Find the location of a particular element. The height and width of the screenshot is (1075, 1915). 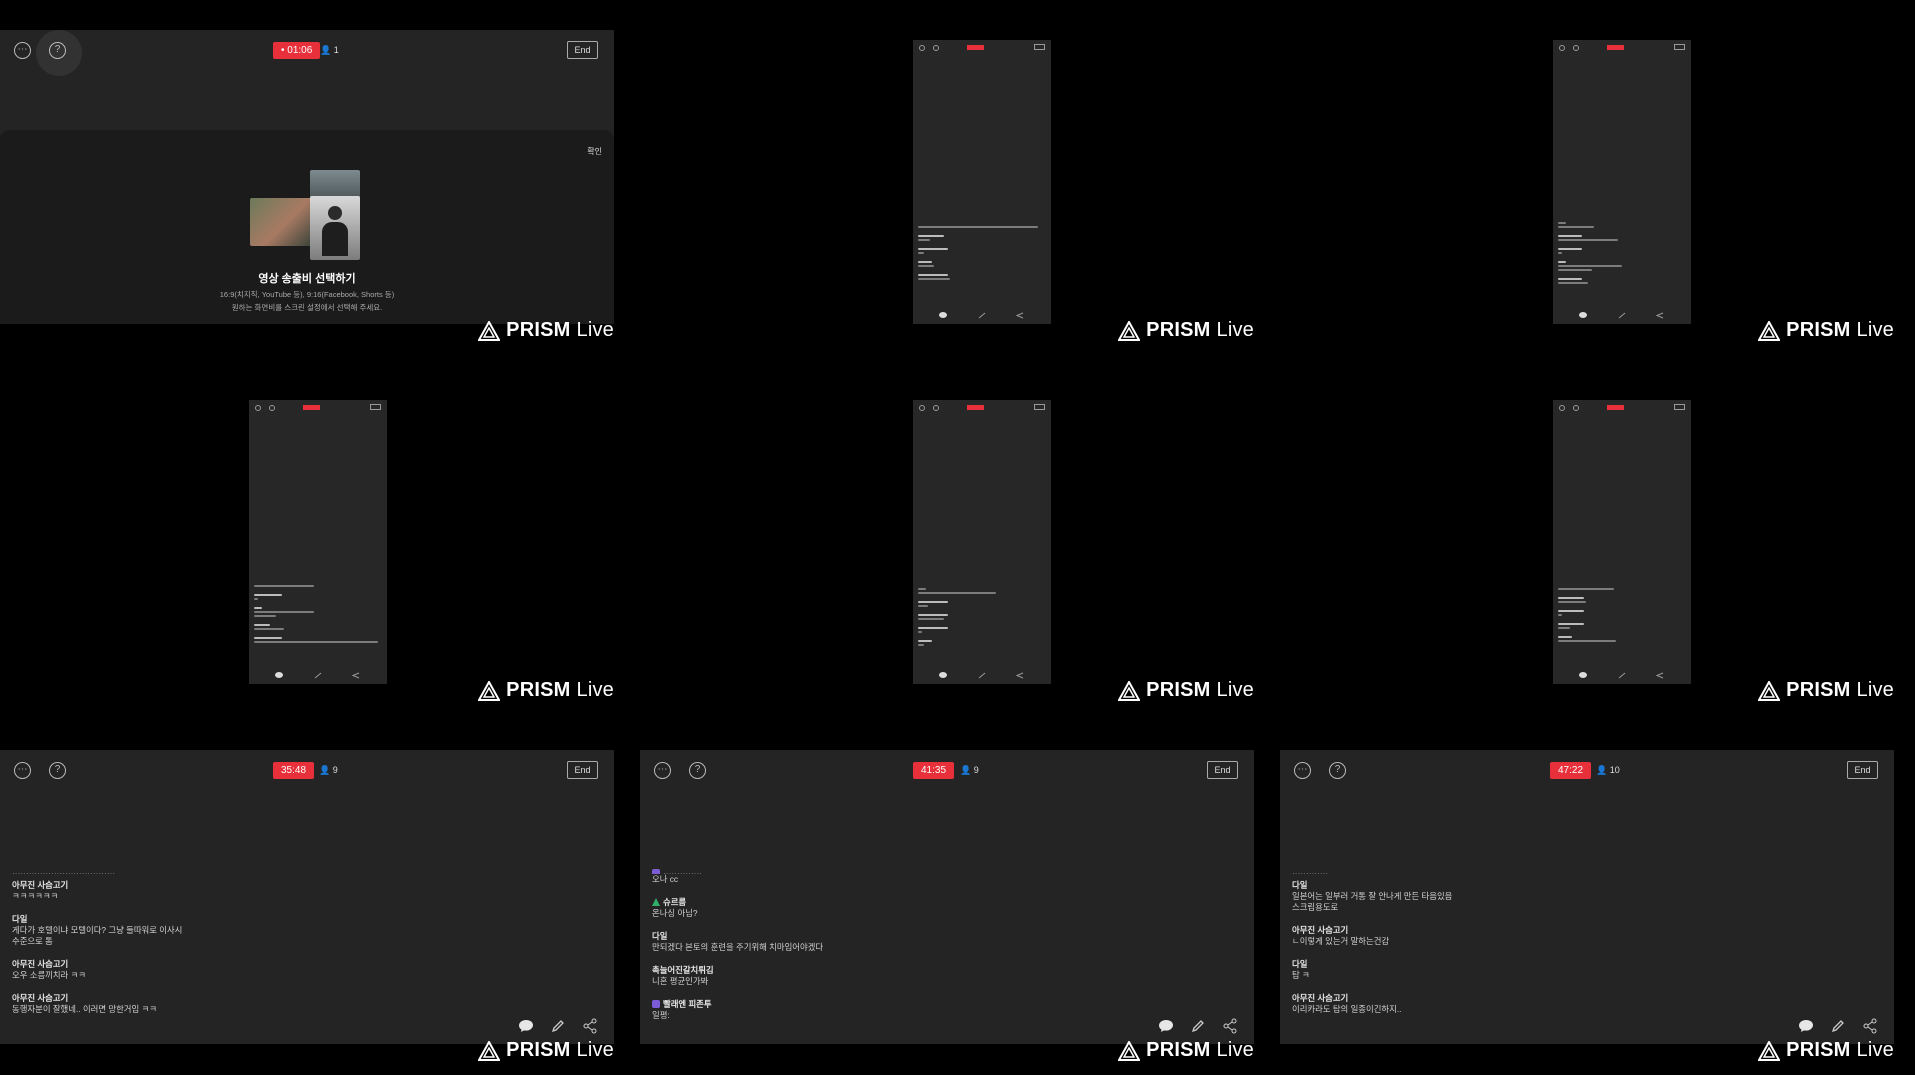

chat-message: 다일 일본어는 일부러 거통 잘 안나게 만든 타음있음 스크립용도로 is located at coordinates (1372, 896).